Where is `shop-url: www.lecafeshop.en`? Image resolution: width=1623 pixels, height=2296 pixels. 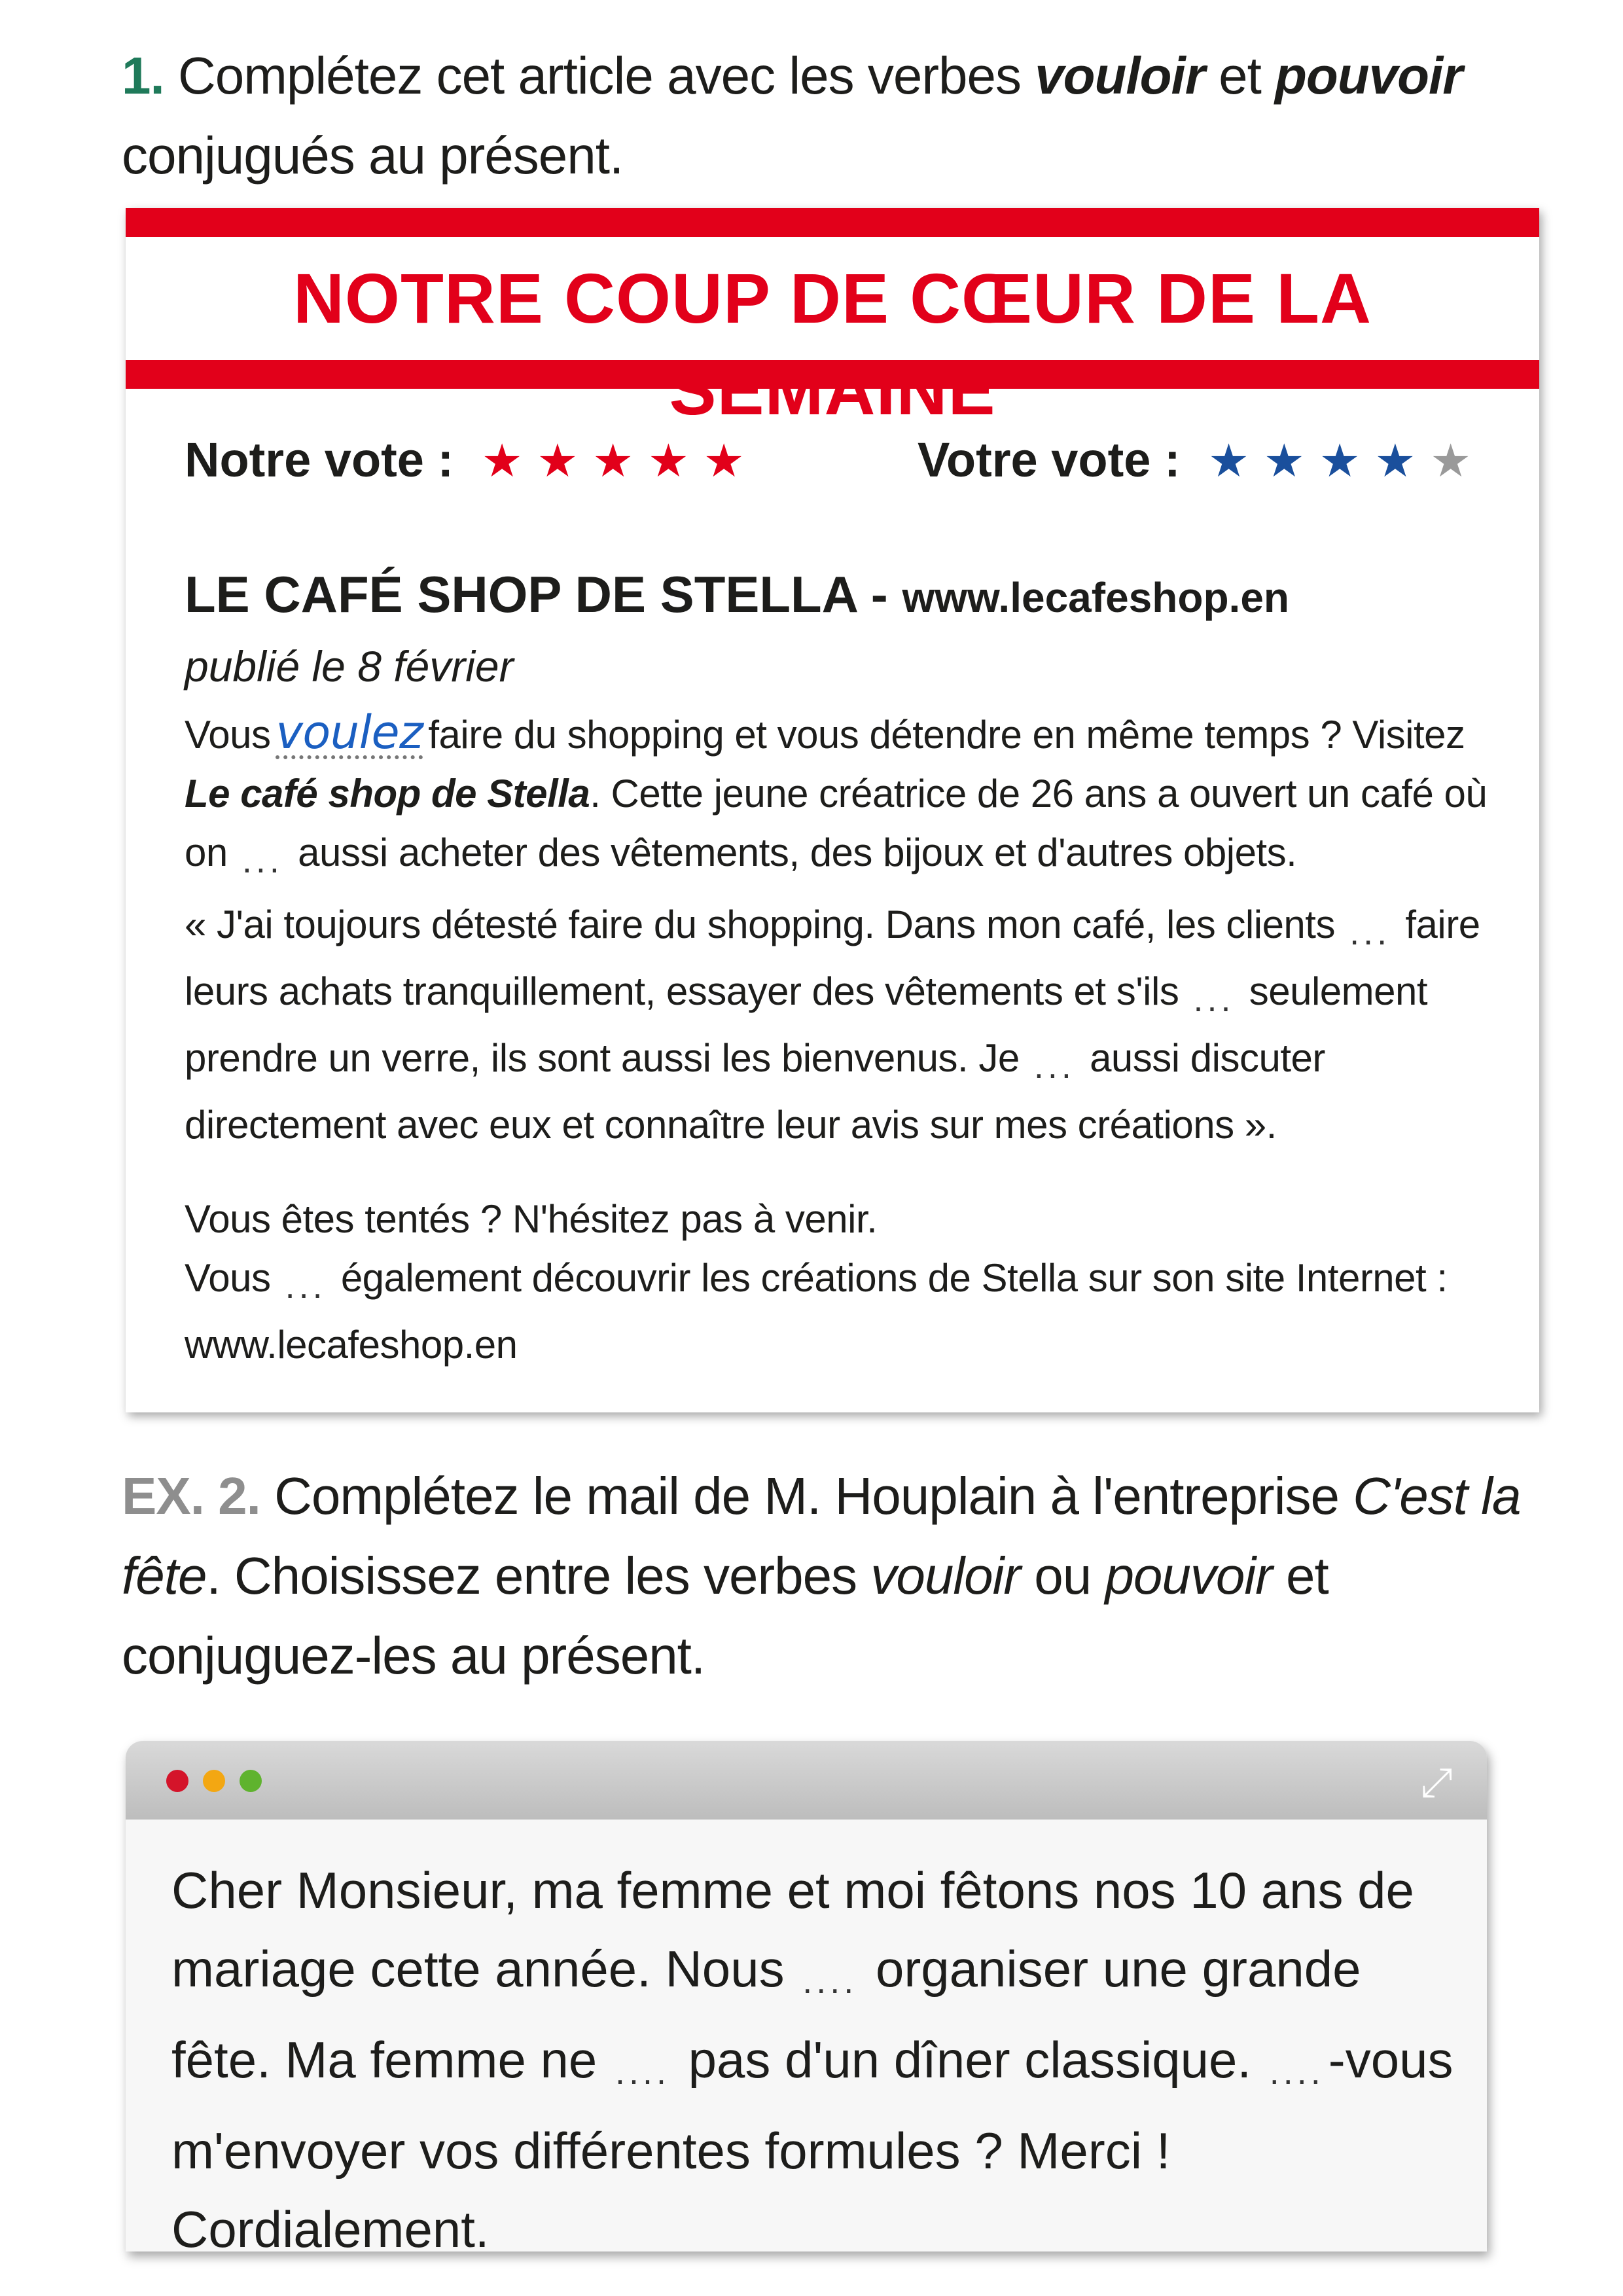
shop-url: www.lecafeshop.en is located at coordinates (1095, 597).